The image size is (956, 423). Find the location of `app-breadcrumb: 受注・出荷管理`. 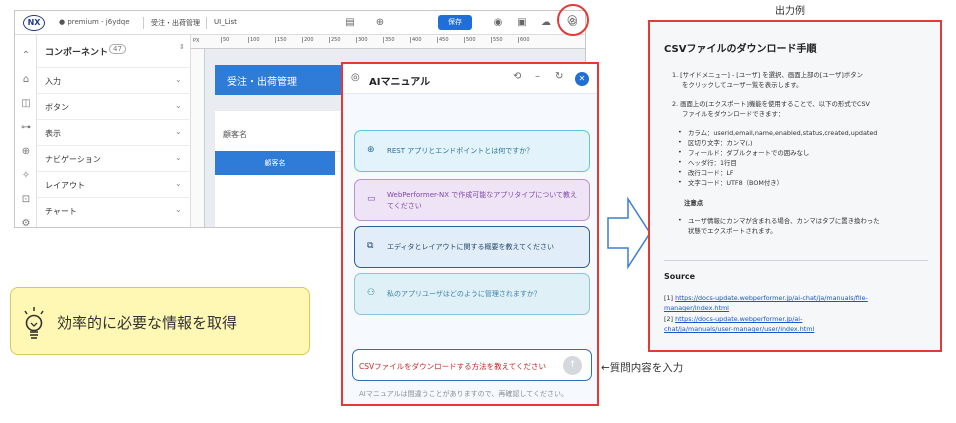

app-breadcrumb: 受注・出荷管理 is located at coordinates (175, 23).